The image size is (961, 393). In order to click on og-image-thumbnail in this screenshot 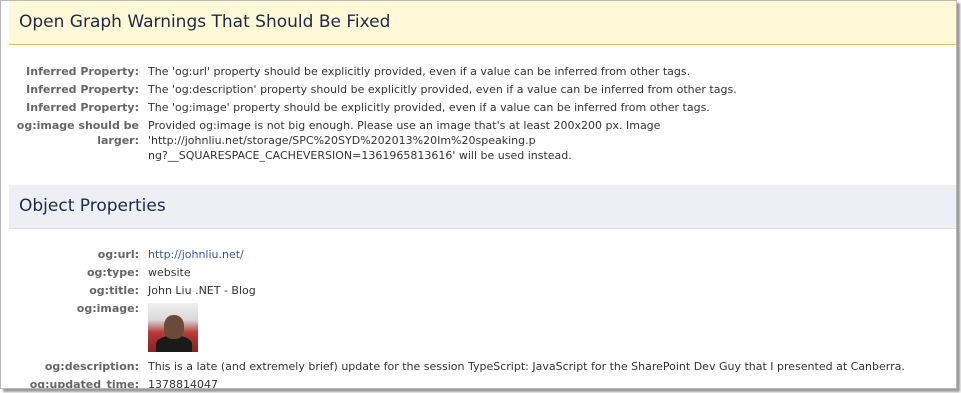, I will do `click(173, 327)`.